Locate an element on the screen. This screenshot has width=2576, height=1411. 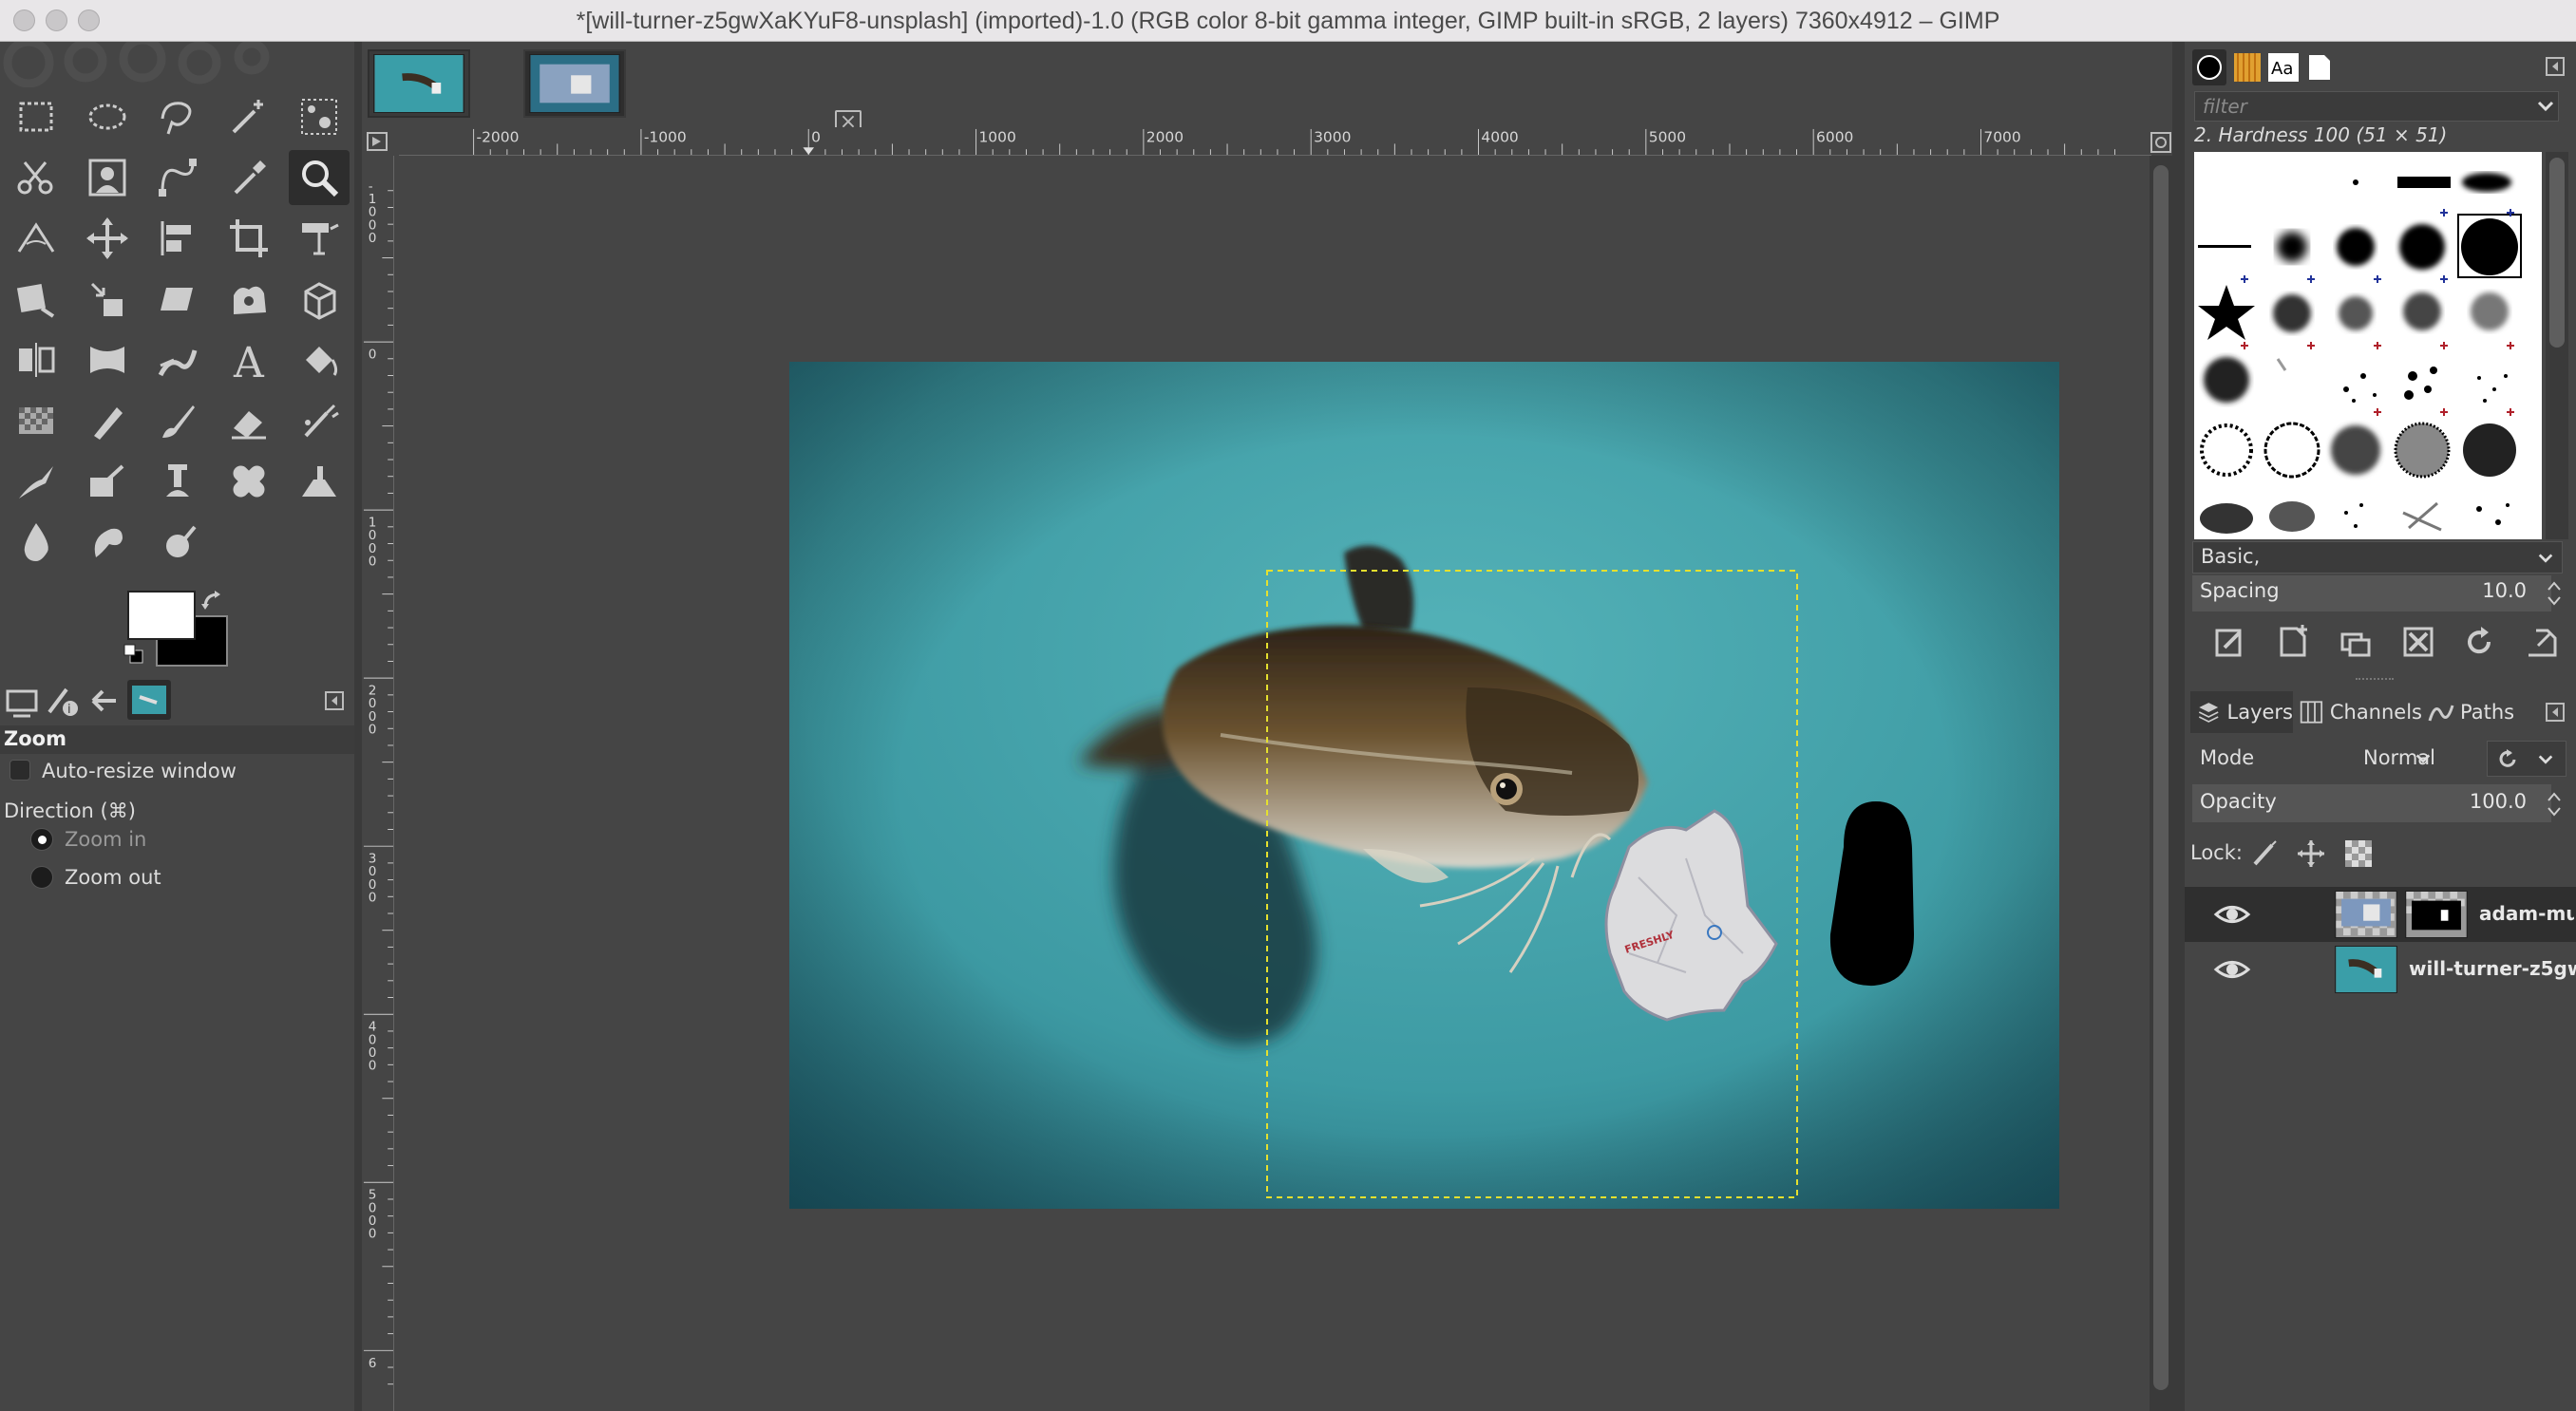
tool-color-picker is located at coordinates (248, 177).